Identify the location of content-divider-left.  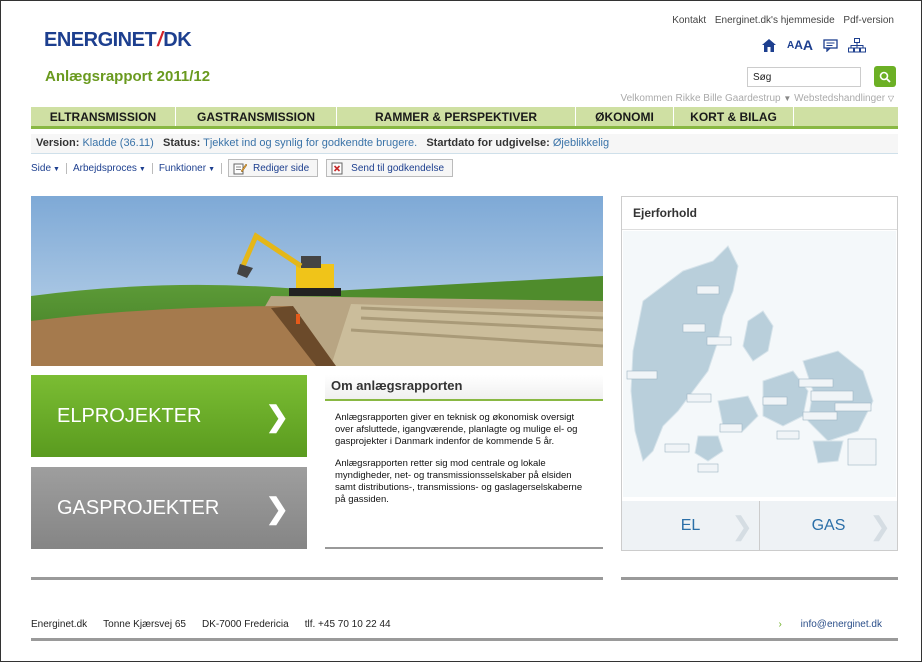
(317, 578).